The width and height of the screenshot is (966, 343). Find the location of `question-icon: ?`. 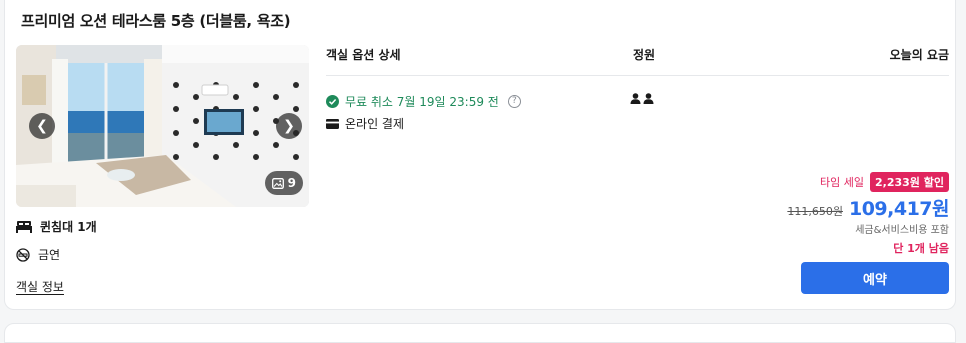

question-icon: ? is located at coordinates (514, 101).